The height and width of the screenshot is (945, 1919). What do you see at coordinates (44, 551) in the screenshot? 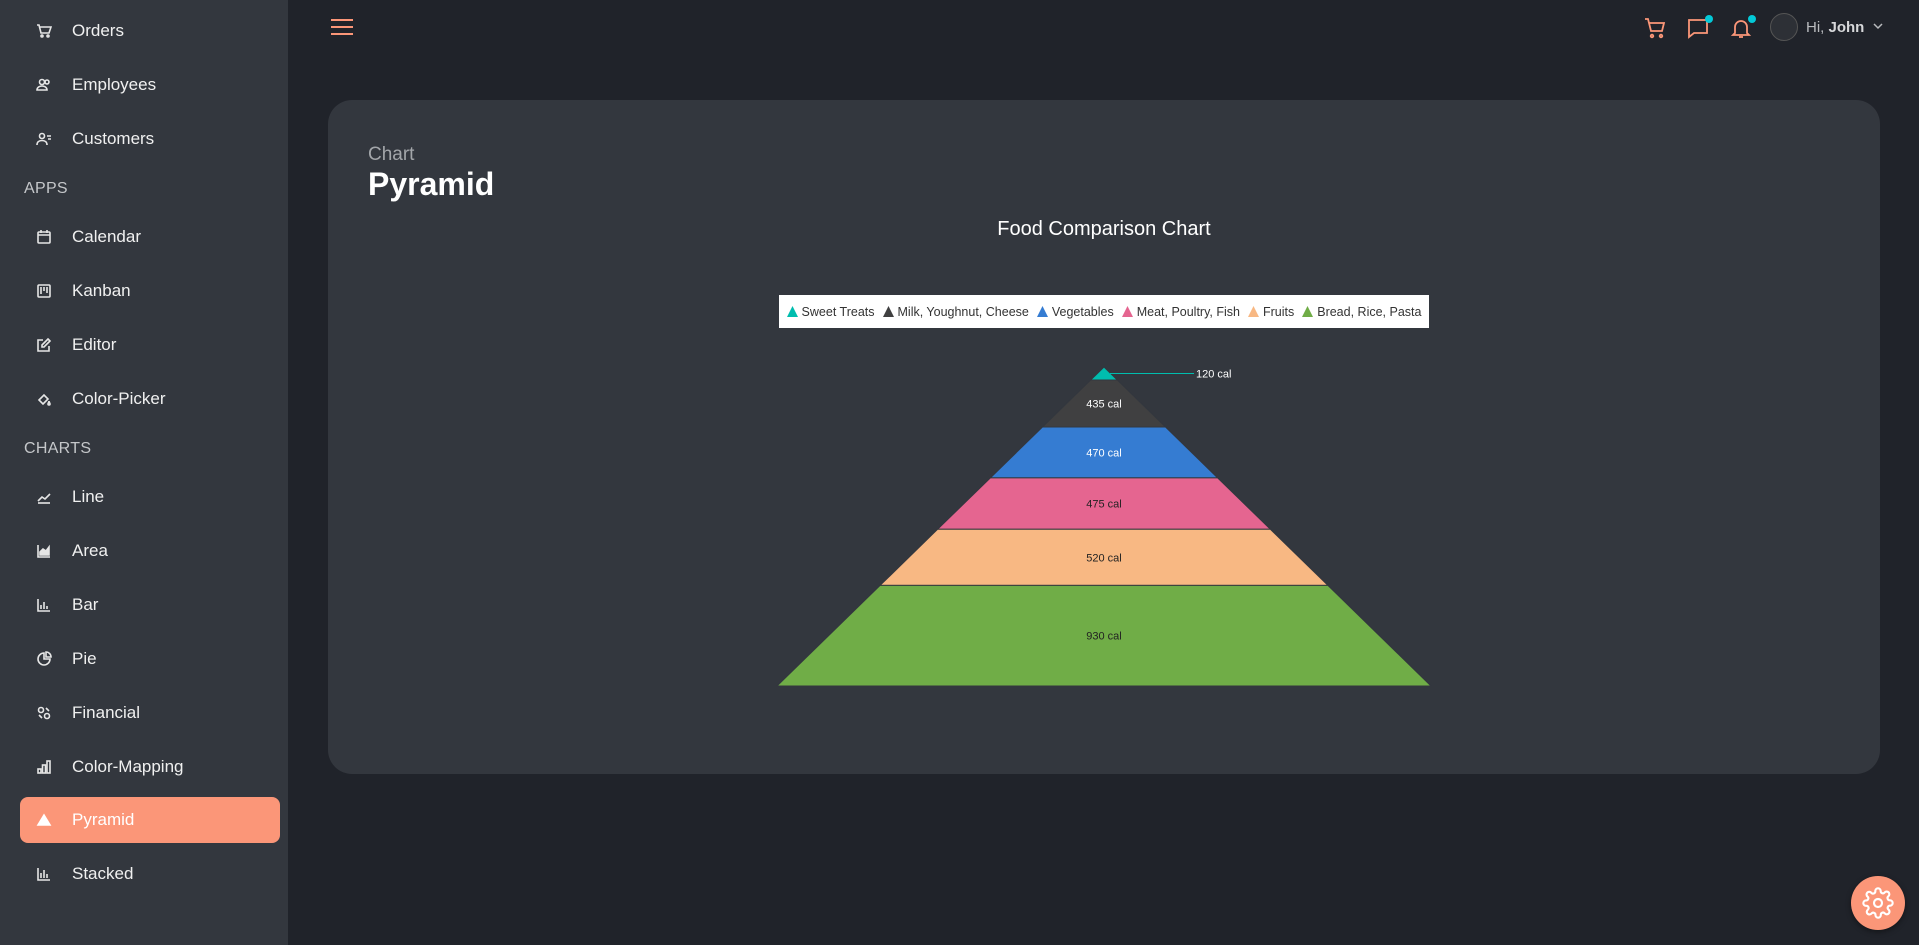
I see `area-chart-icon` at bounding box center [44, 551].